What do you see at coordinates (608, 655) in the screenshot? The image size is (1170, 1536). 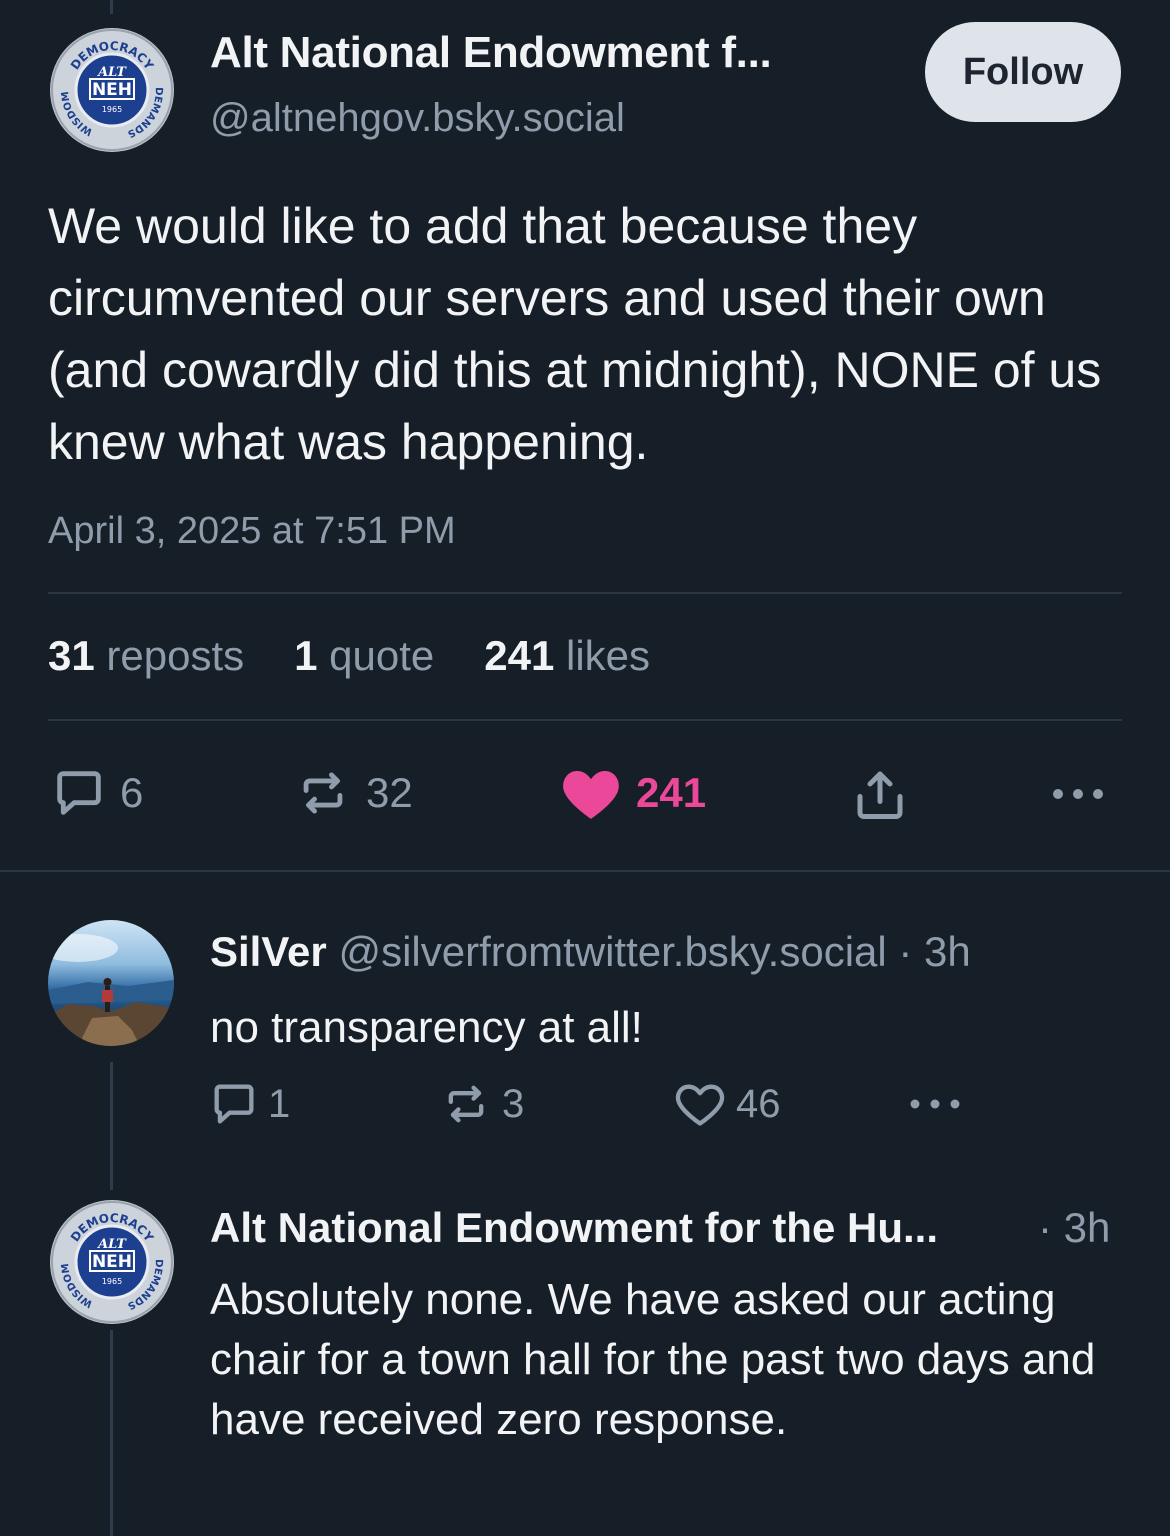 I see `likes-label: likes` at bounding box center [608, 655].